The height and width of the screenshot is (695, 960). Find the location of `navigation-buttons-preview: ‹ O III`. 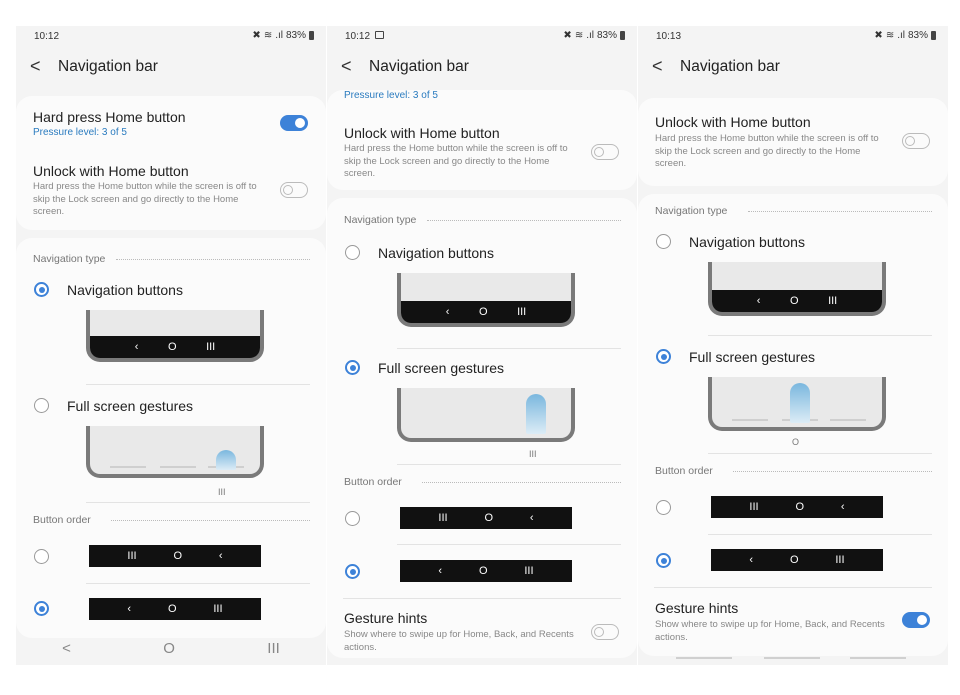

navigation-buttons-preview: ‹ O III is located at coordinates (175, 336).